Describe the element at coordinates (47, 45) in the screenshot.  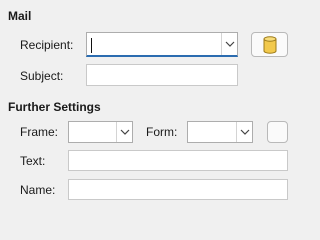
I see `recipient-label: Recipient:` at that location.